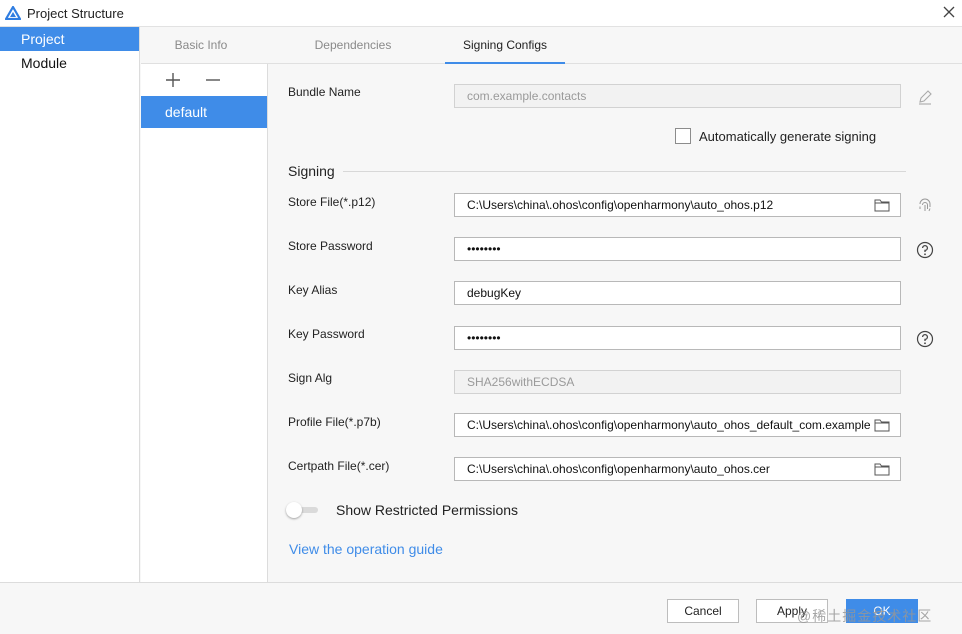  What do you see at coordinates (677, 338) in the screenshot?
I see `key-password-field: ••••••••` at bounding box center [677, 338].